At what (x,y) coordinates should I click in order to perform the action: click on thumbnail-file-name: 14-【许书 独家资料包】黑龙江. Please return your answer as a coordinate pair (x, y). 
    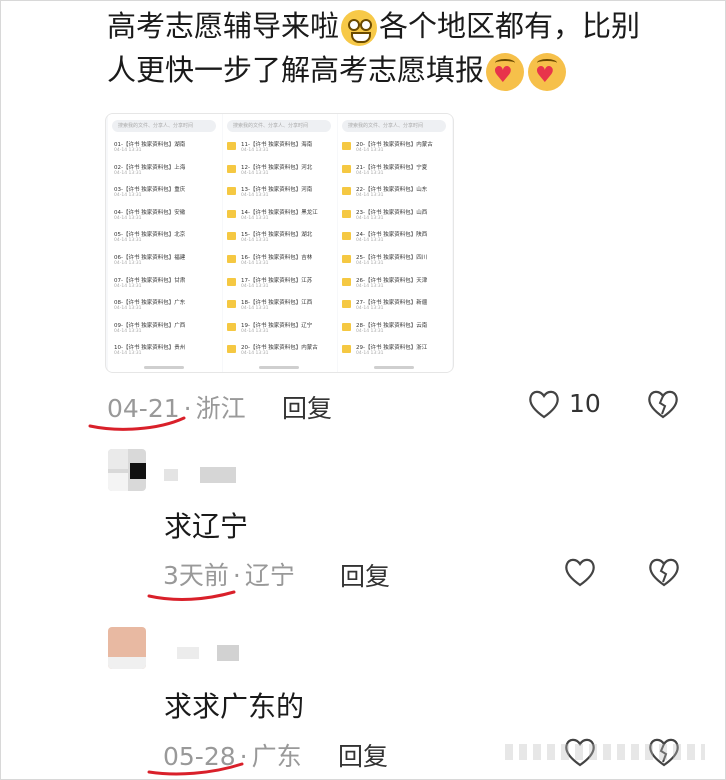
    Looking at the image, I should click on (279, 212).